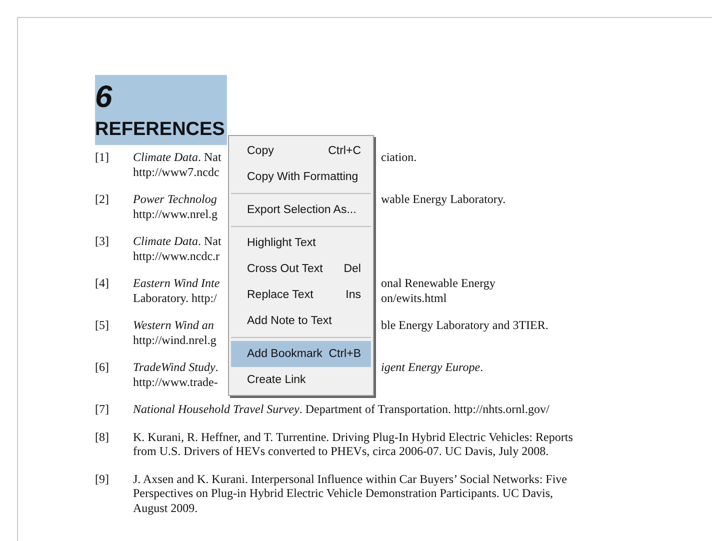 The height and width of the screenshot is (541, 712). I want to click on menu-item: Cross Out Text Del, so click(301, 269).